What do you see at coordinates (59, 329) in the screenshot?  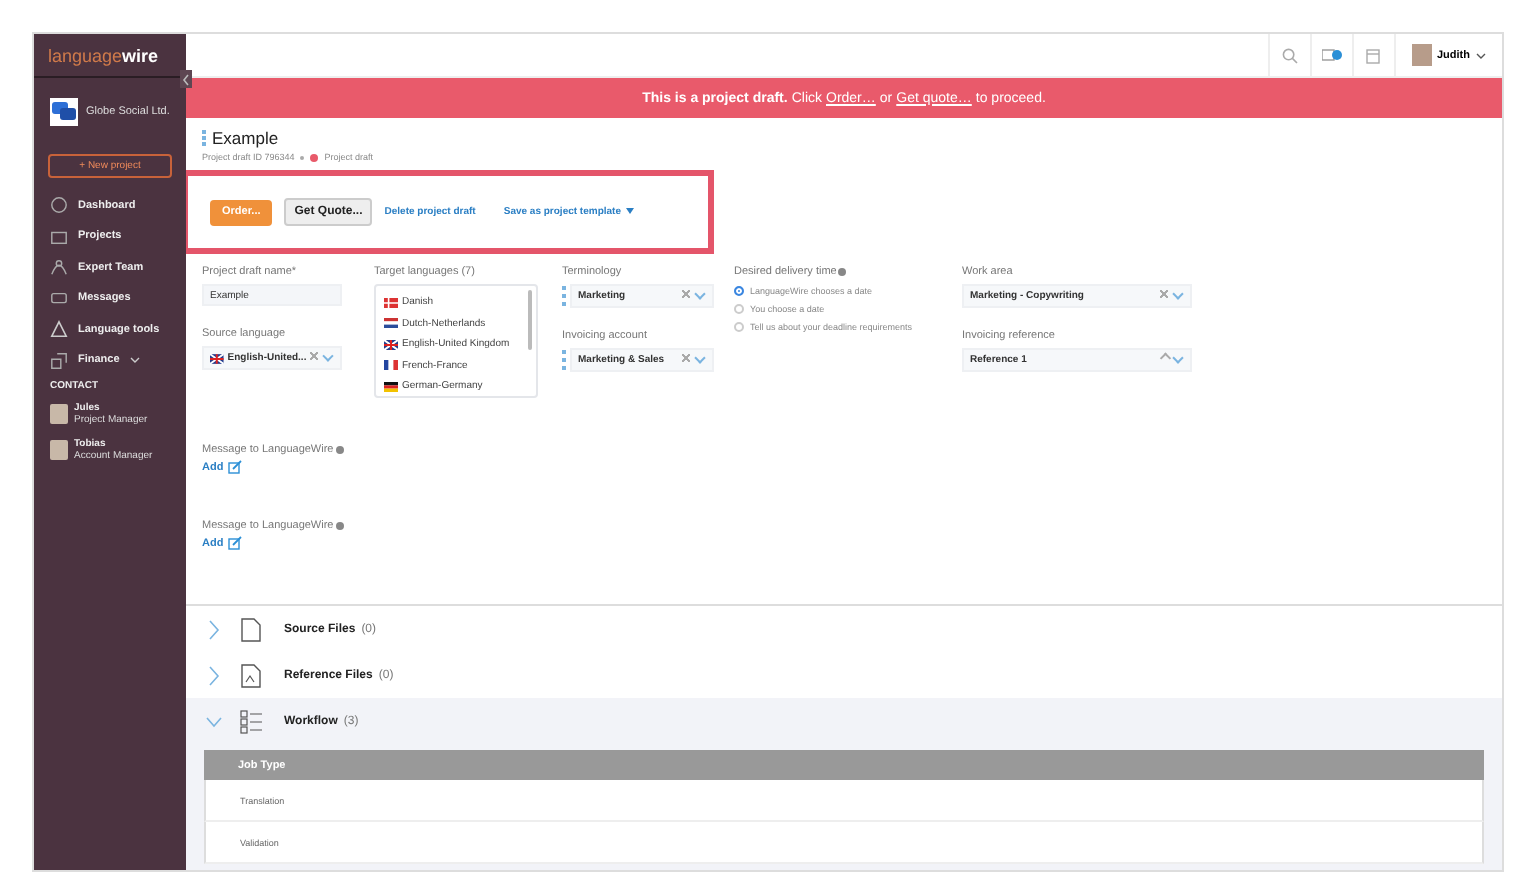 I see `triangle-icon` at bounding box center [59, 329].